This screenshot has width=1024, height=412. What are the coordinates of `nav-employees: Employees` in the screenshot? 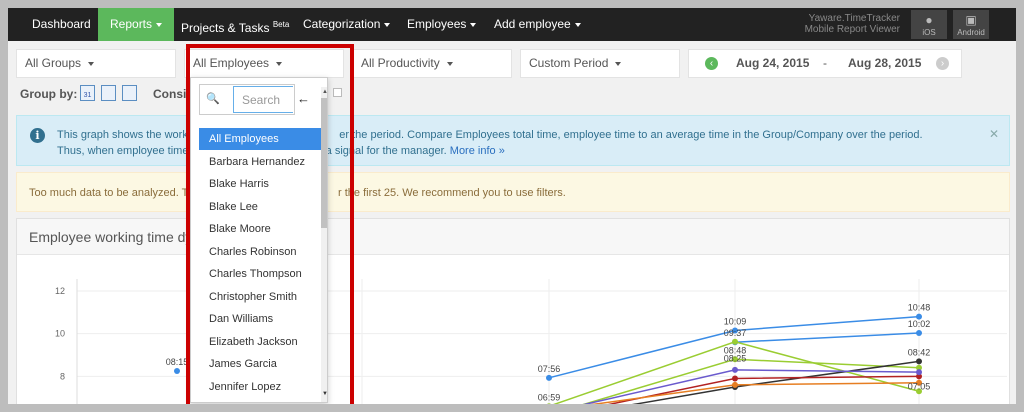 It's located at (441, 24).